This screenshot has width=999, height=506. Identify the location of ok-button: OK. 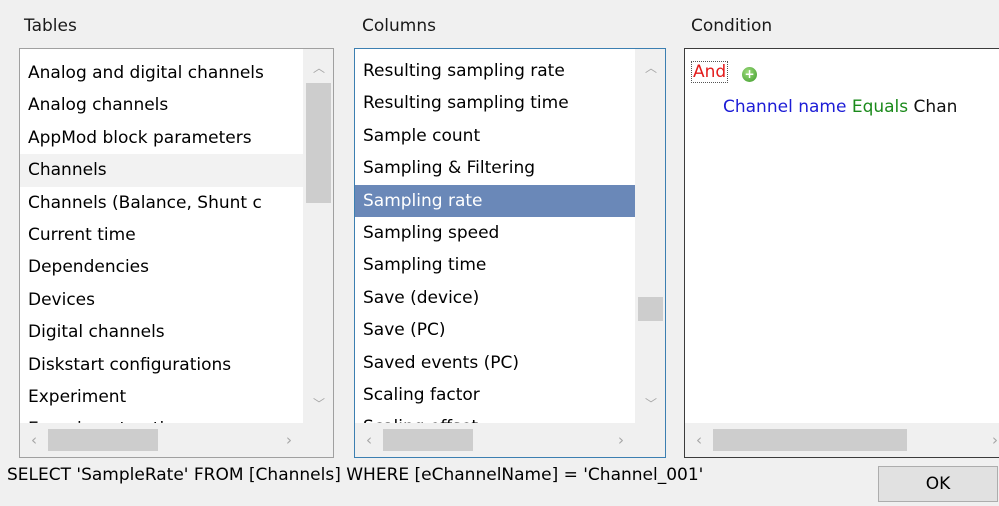
(938, 484).